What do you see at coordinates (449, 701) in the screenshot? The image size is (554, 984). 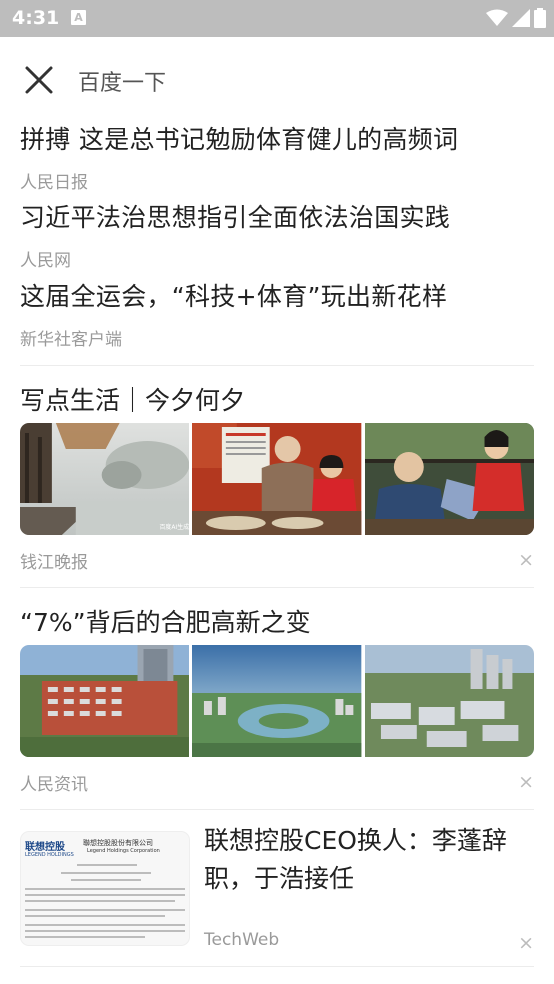 I see `industrial-district-aerial-photo` at bounding box center [449, 701].